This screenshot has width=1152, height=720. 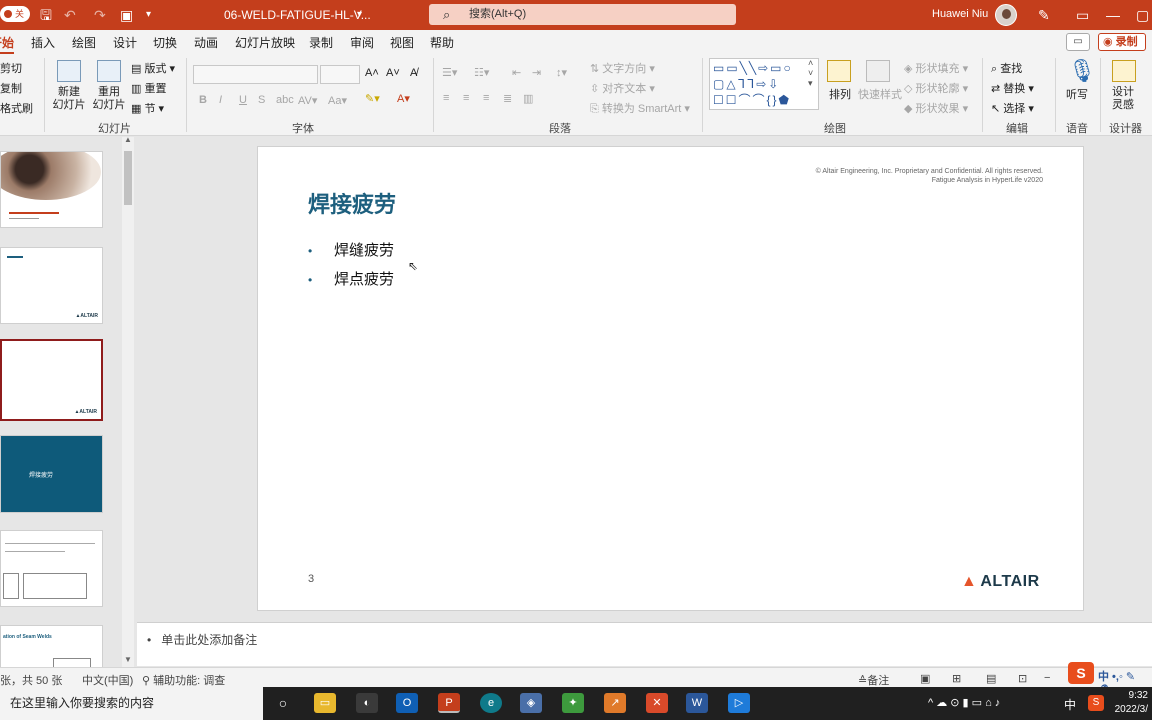 I want to click on numbering-icon: ☷▾, so click(x=481, y=72).